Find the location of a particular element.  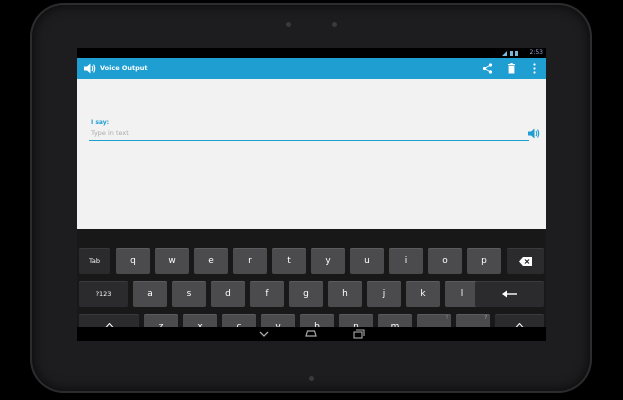

enter-arrow-icon is located at coordinates (509, 294).